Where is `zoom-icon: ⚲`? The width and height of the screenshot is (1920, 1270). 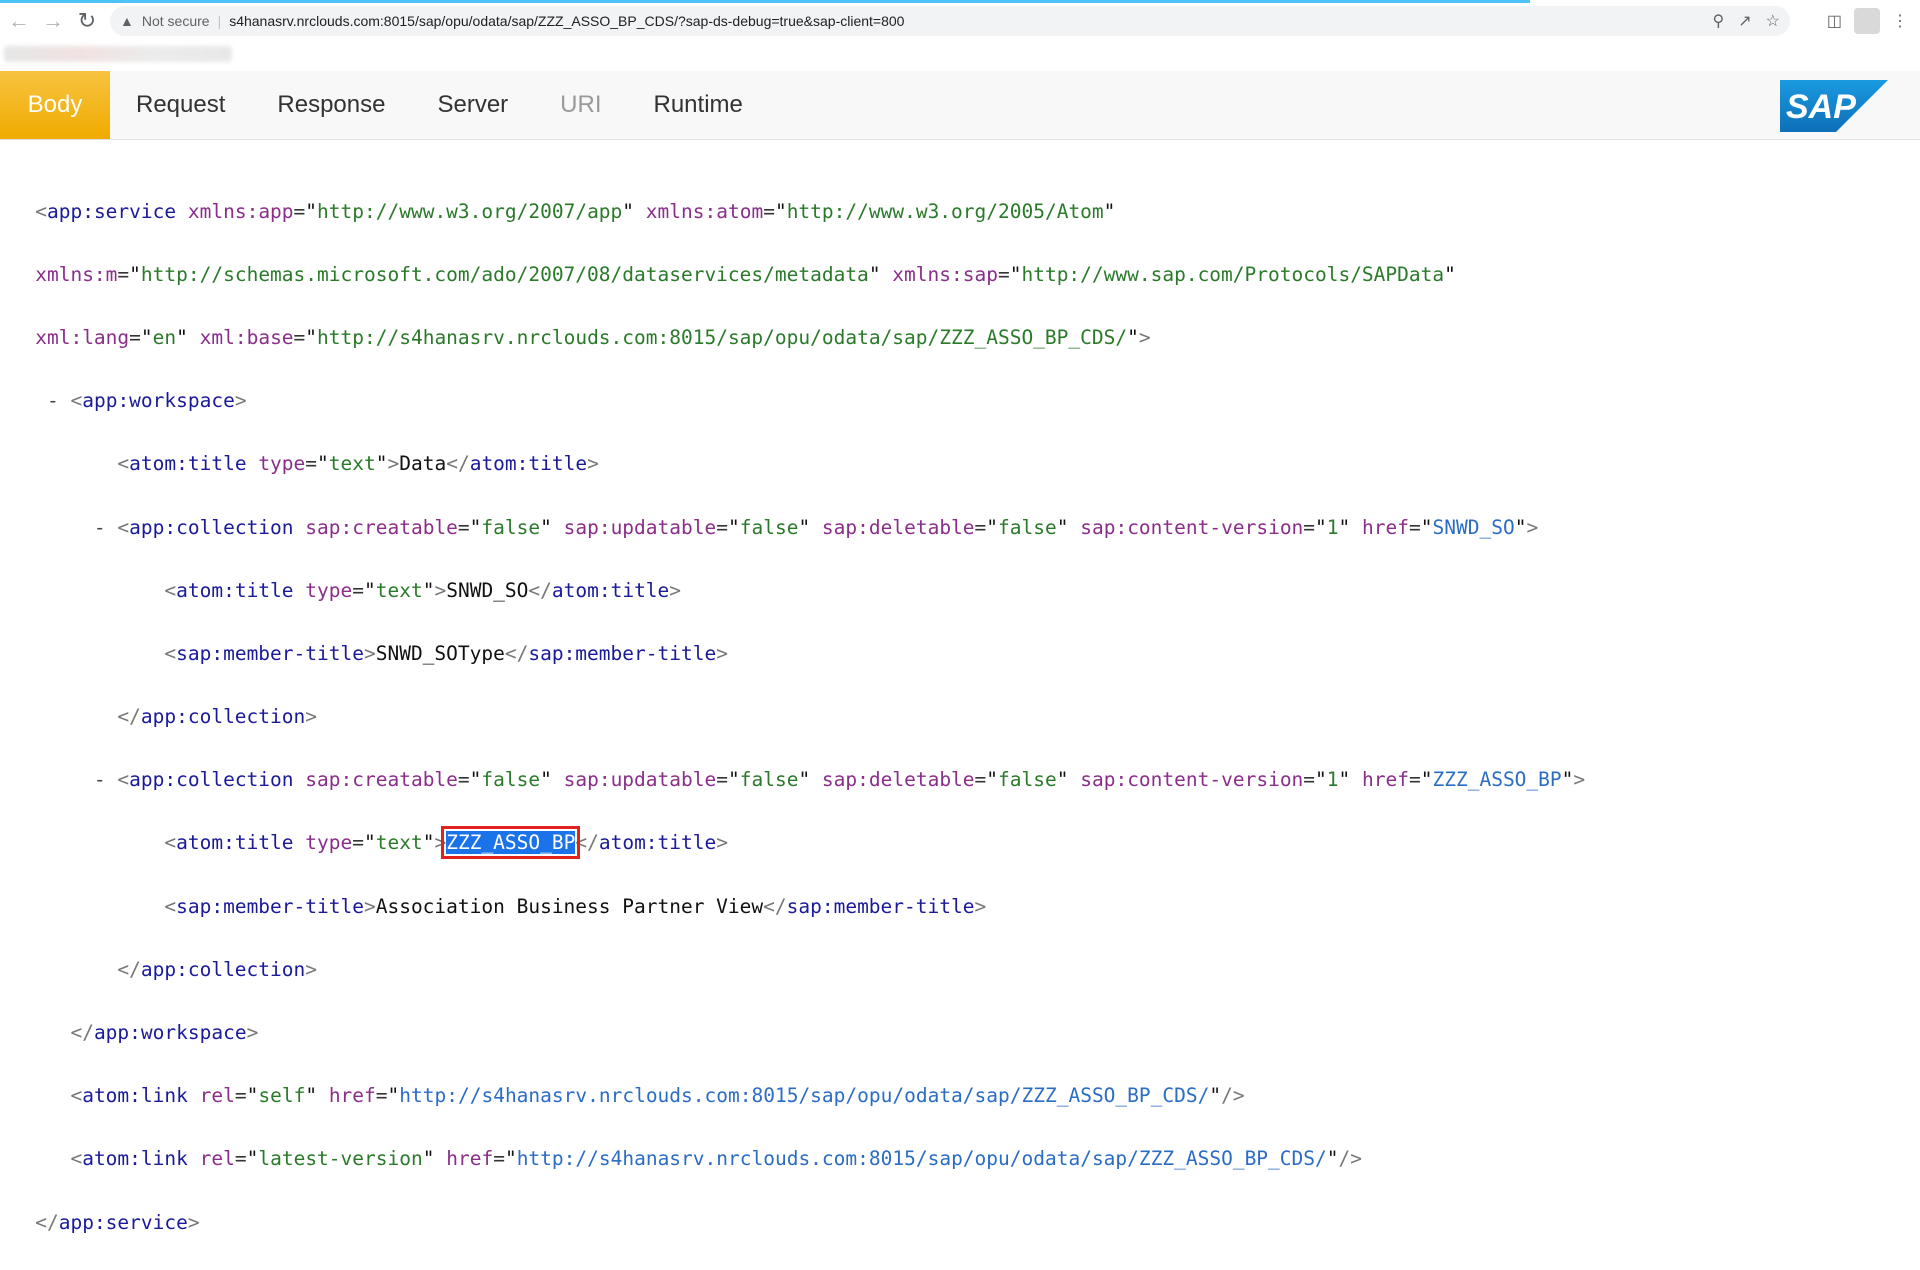 zoom-icon: ⚲ is located at coordinates (1719, 21).